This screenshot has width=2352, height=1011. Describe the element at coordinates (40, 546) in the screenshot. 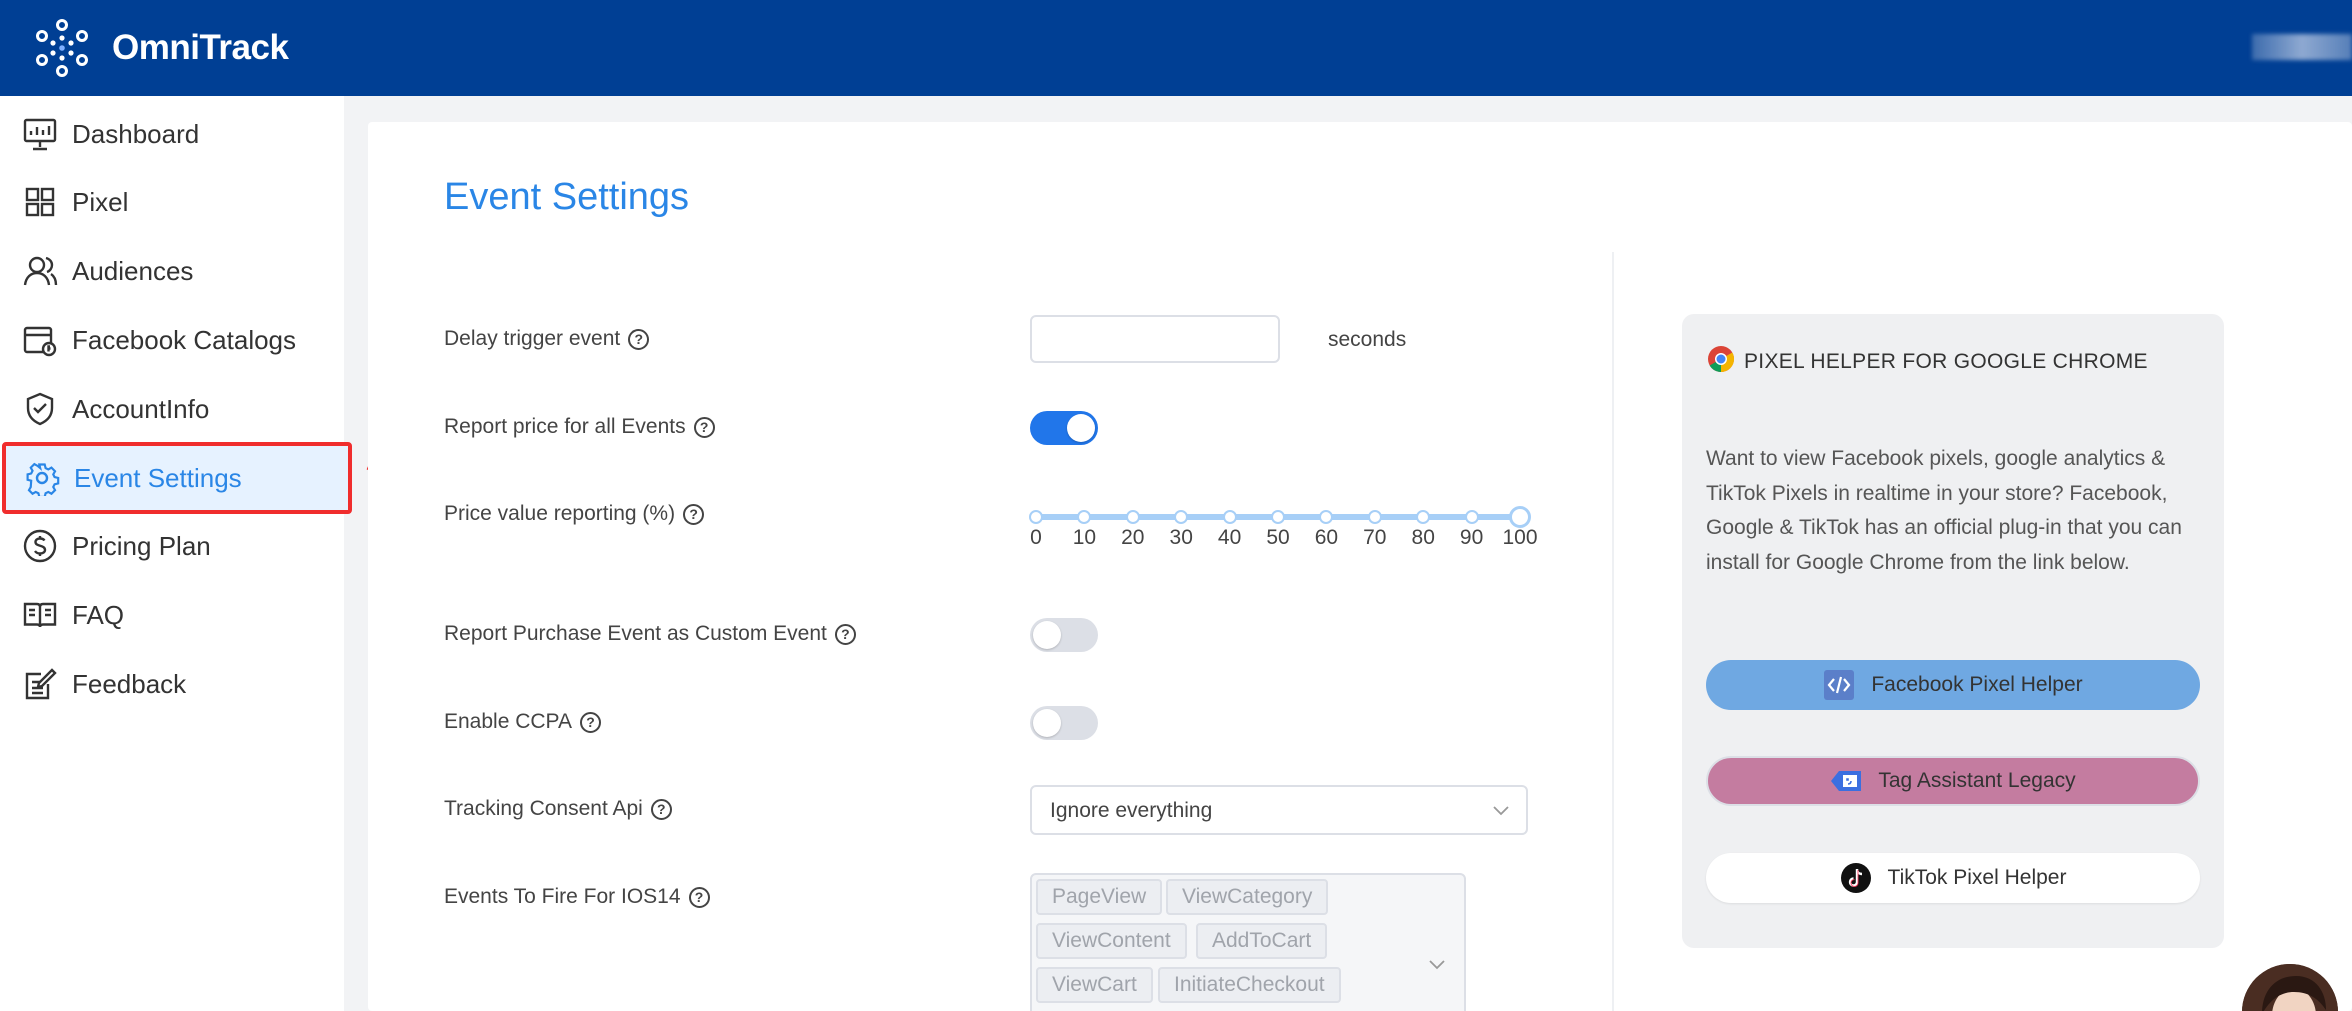

I see `dollar-icon` at that location.